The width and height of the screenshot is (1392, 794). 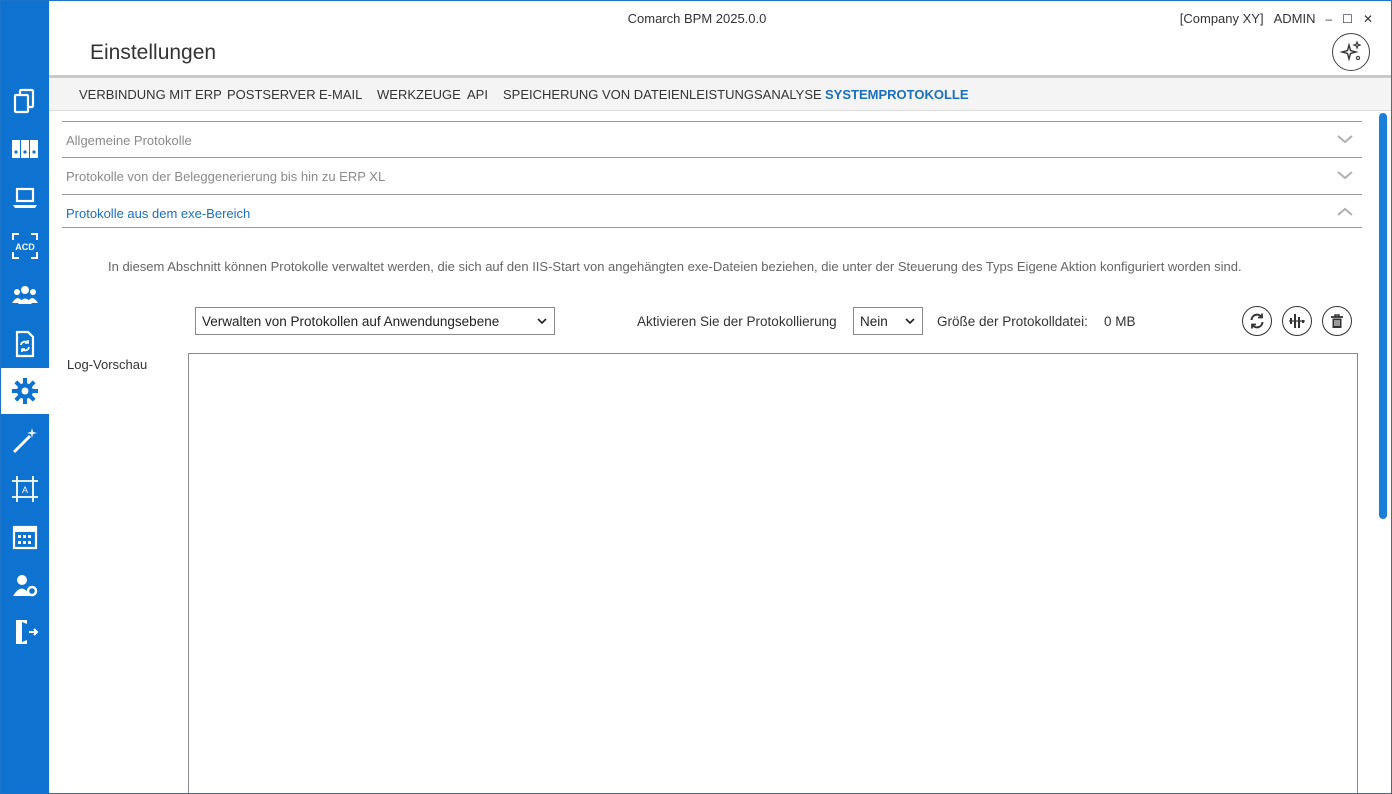 I want to click on exit-door-icon, so click(x=27, y=632).